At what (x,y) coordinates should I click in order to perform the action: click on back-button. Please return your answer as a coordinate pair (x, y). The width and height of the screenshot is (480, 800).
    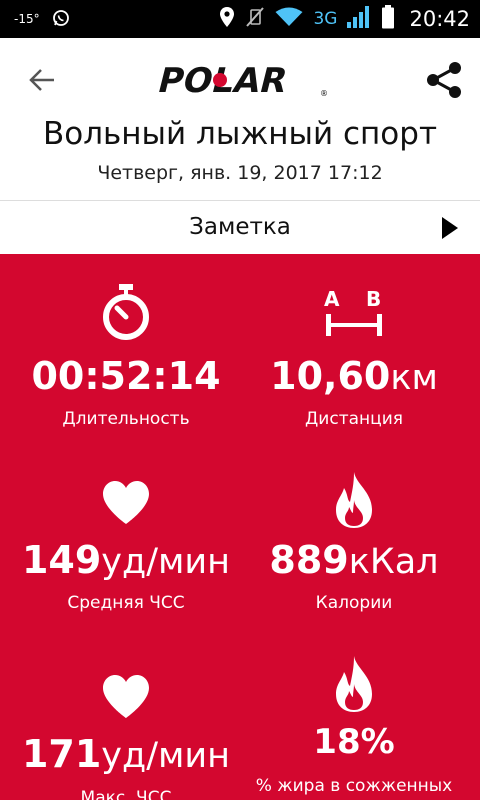
    Looking at the image, I should click on (42, 80).